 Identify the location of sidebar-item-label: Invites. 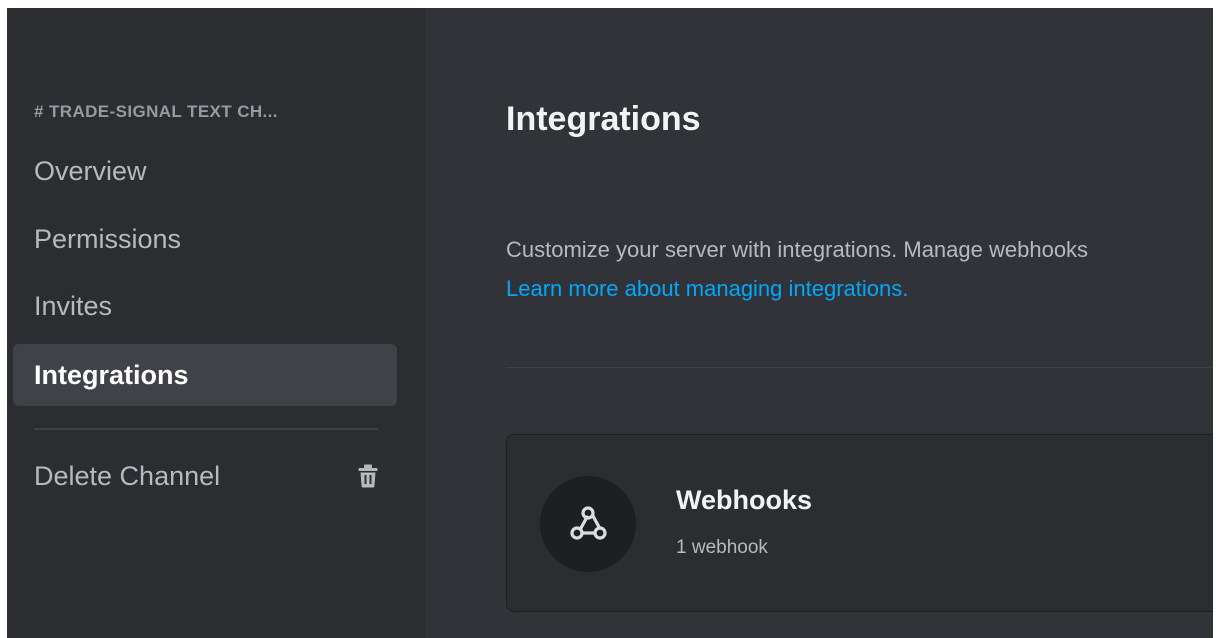
(73, 305).